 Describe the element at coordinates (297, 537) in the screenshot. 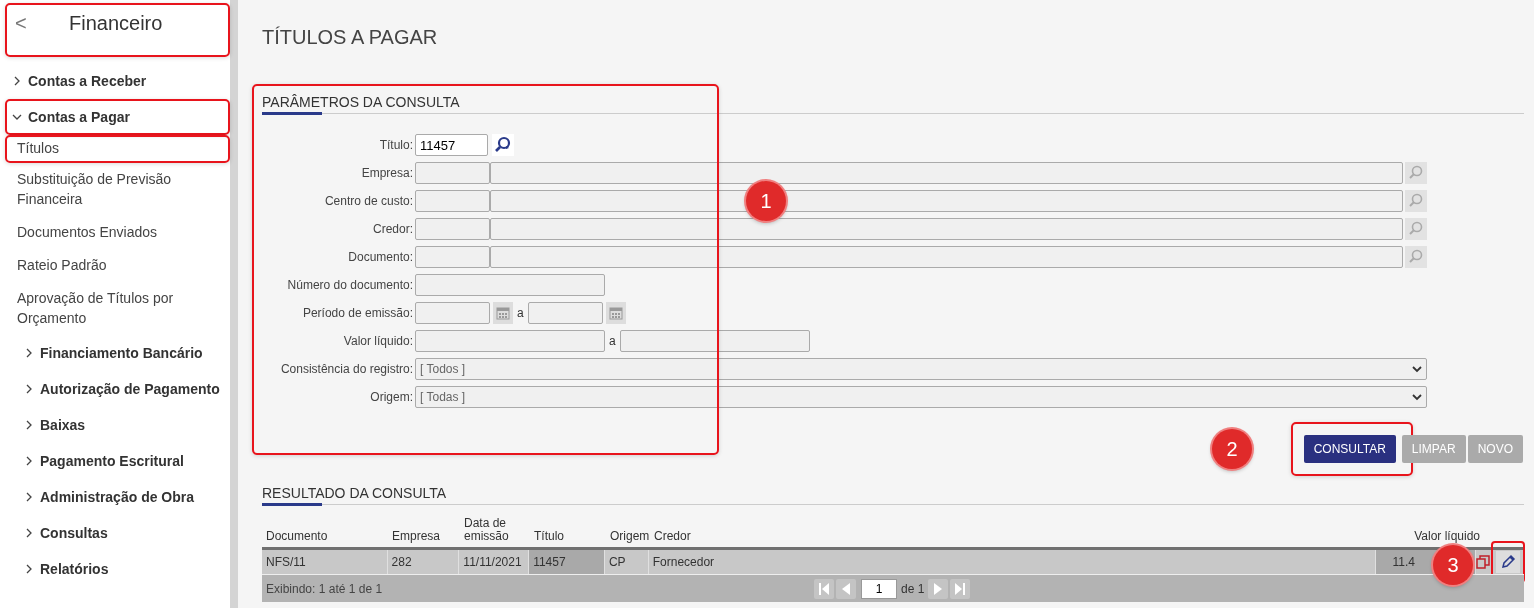

I see `column-header: Documento` at that location.